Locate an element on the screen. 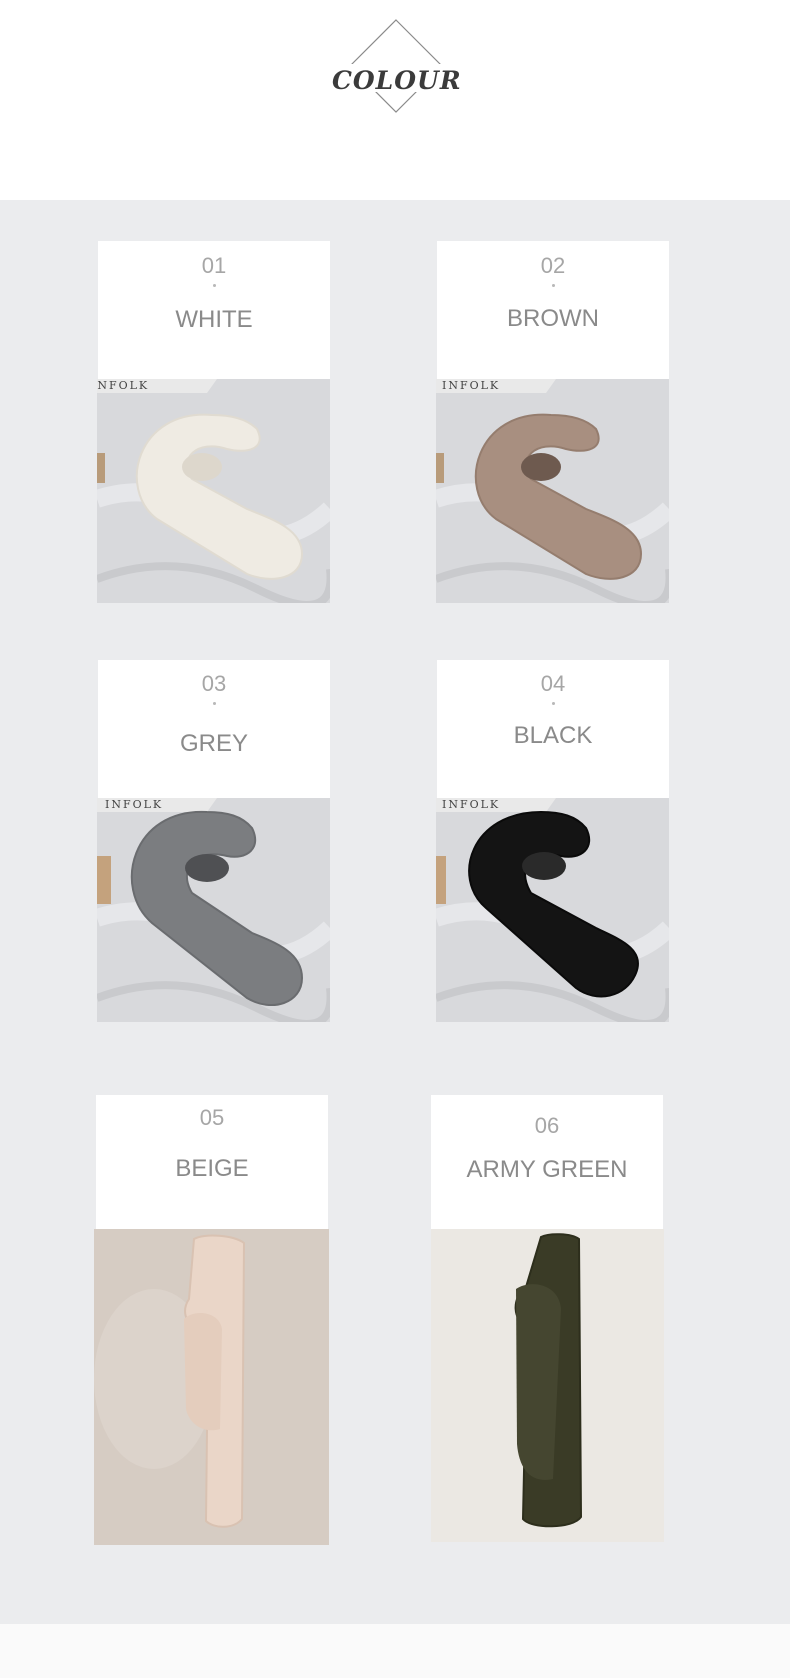 Image resolution: width=790 pixels, height=1678 pixels. swatch-number: 02 is located at coordinates (553, 265).